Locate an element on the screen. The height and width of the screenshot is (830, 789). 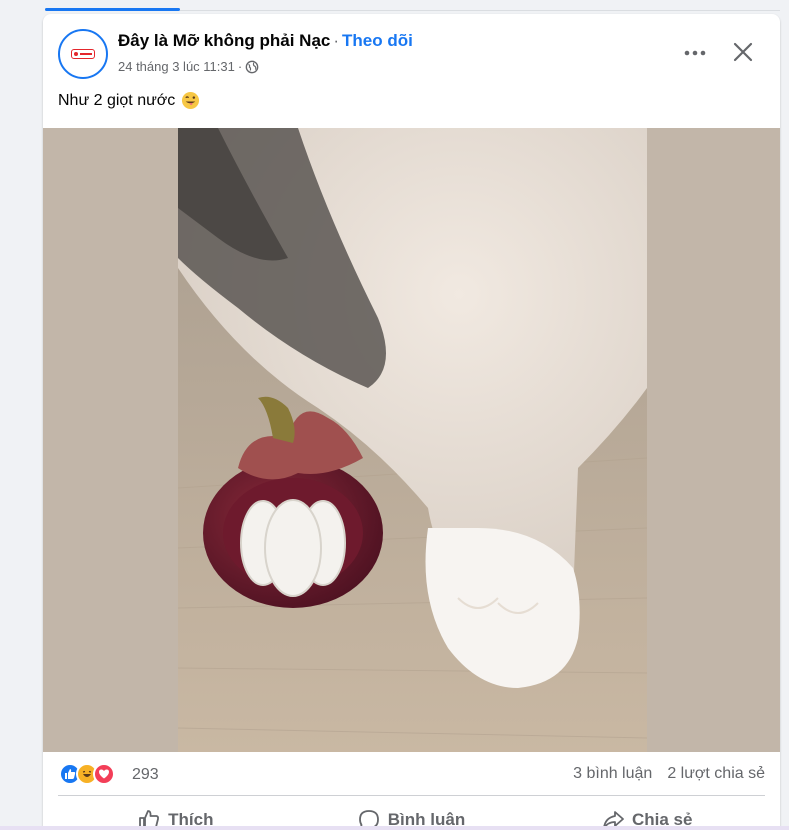
page-name: Đây là Mỡ không phải Nạc is located at coordinates (224, 40).